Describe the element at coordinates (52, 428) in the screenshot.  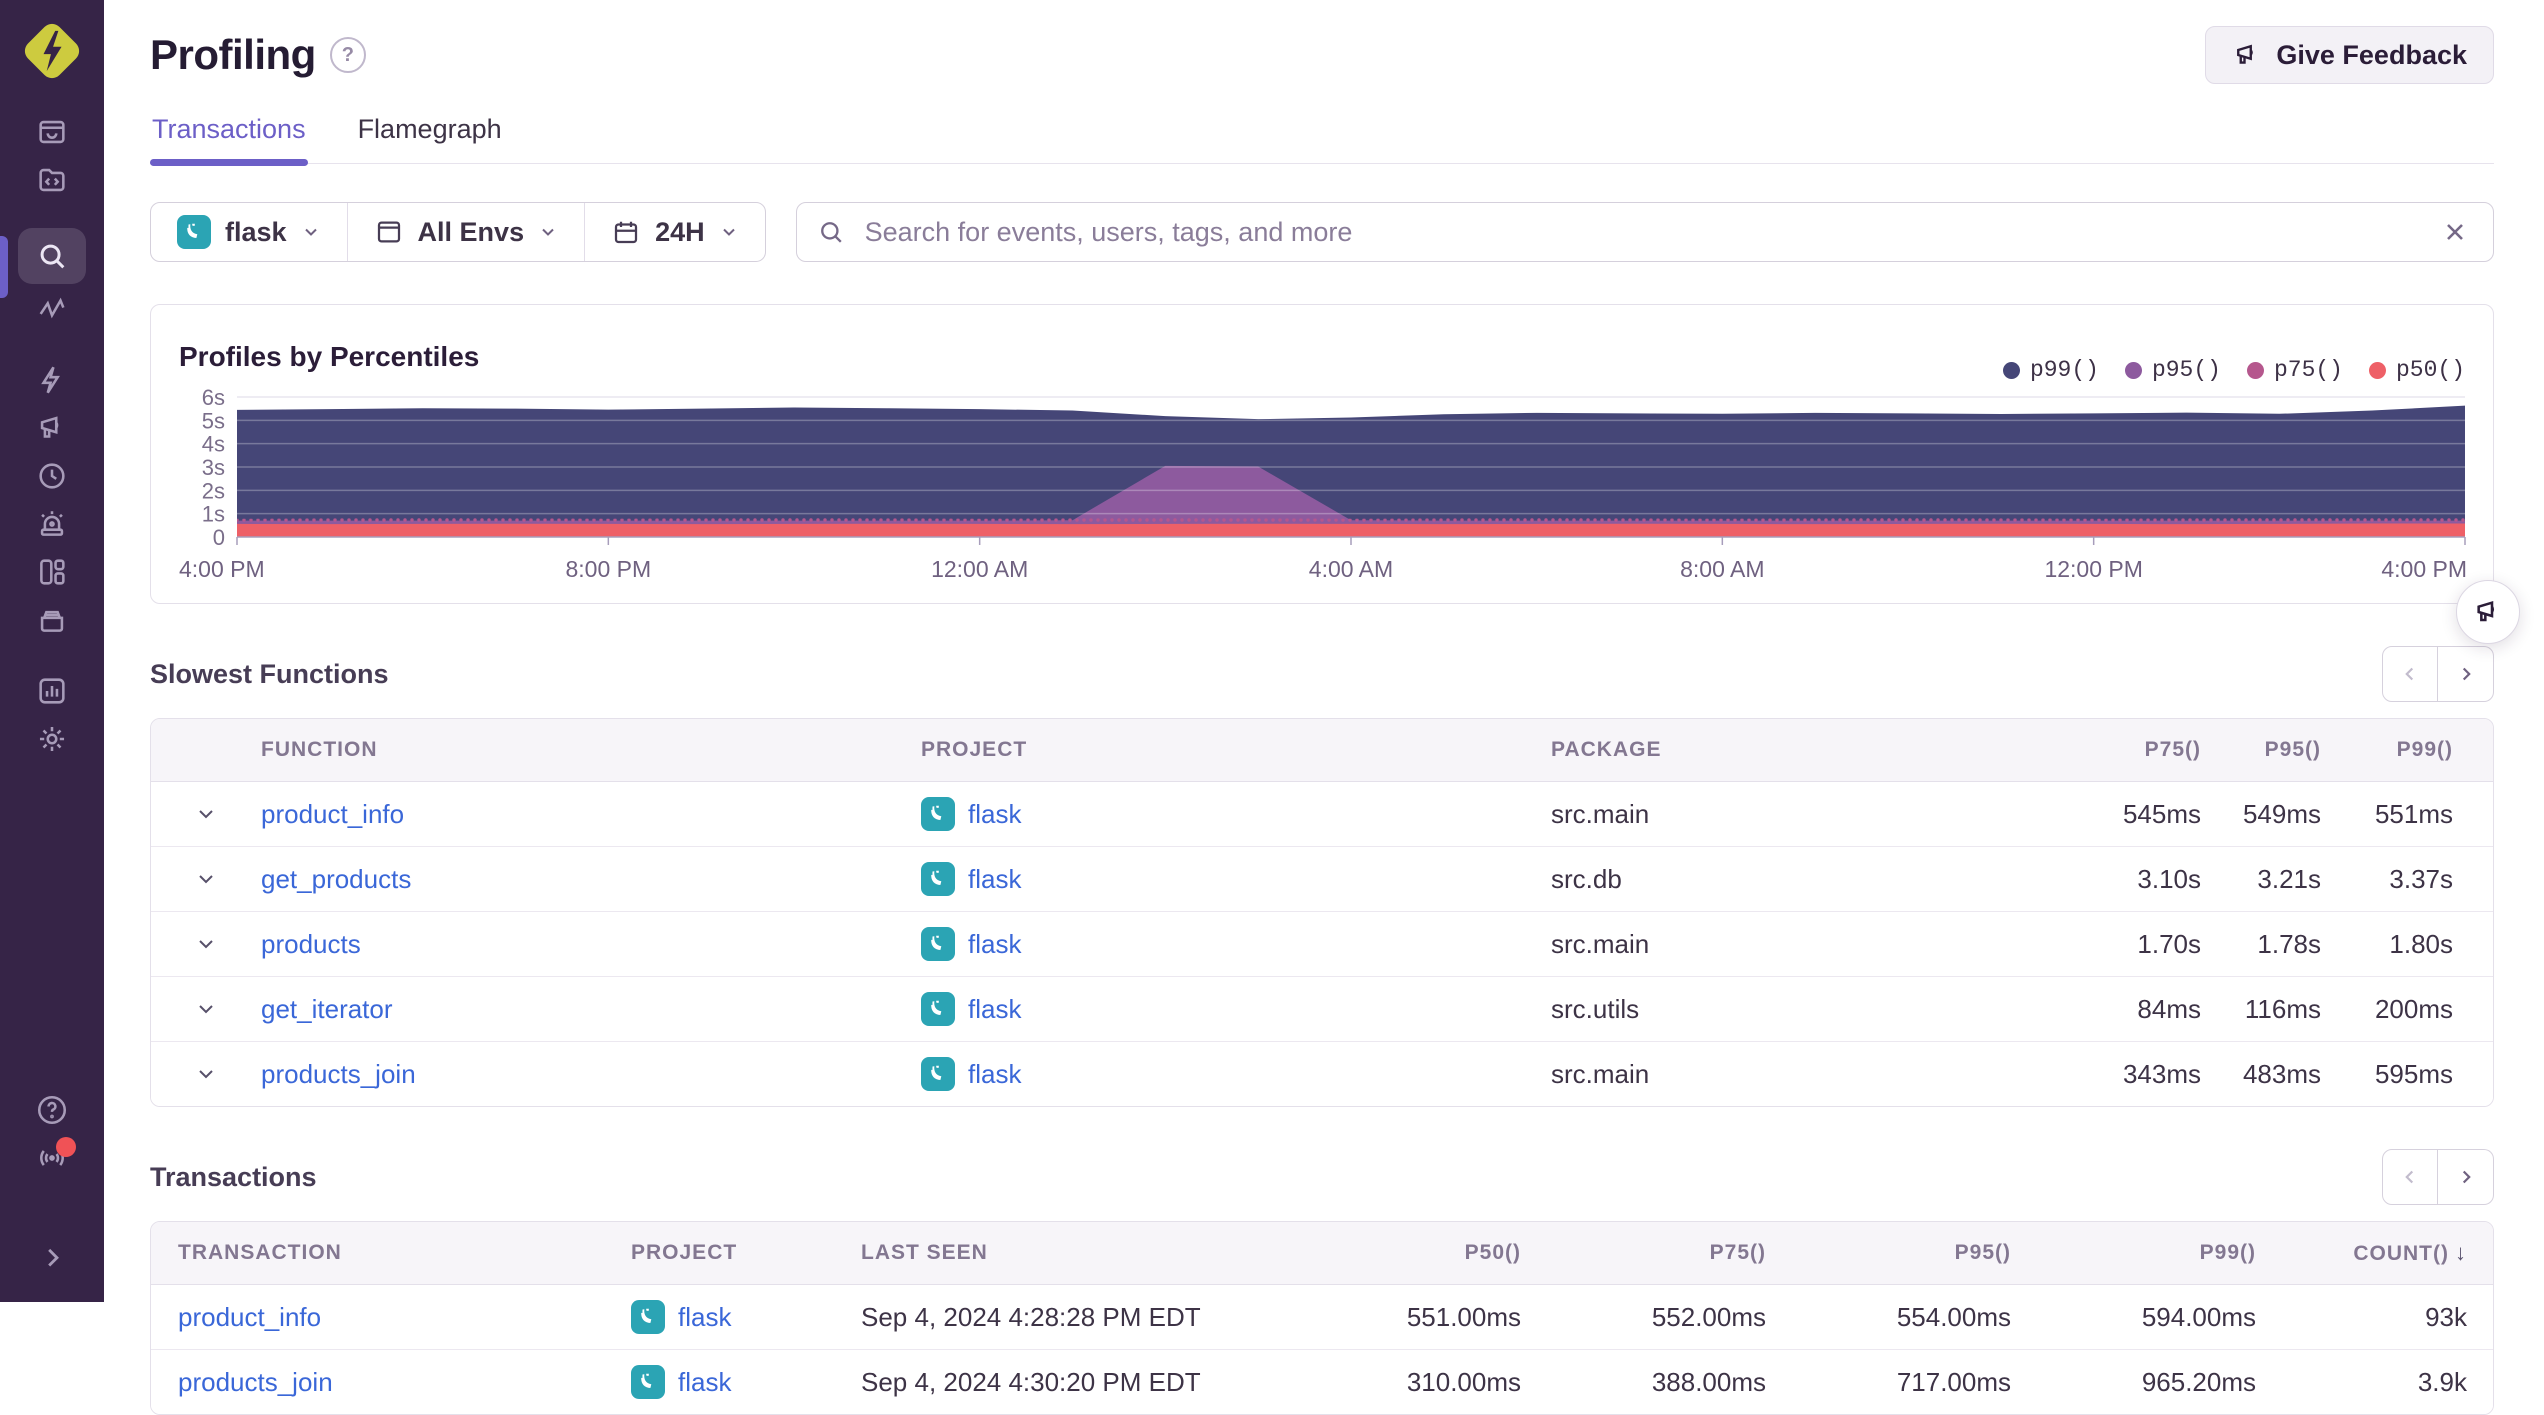
I see `sidebar-item-feedback` at that location.